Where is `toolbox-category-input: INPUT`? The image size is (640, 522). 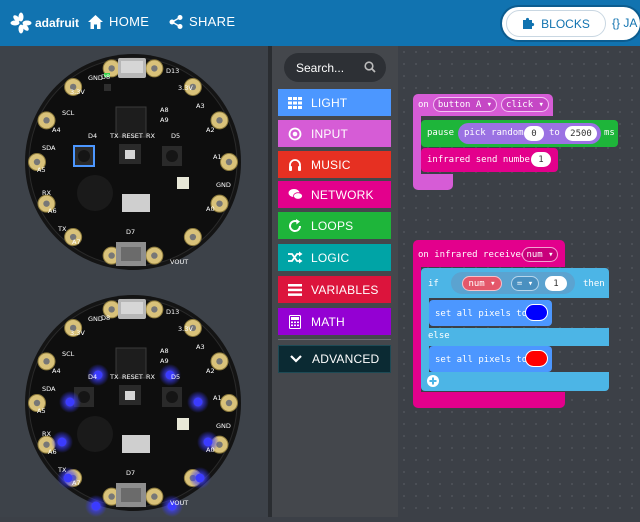
toolbox-category-input: INPUT is located at coordinates (334, 133).